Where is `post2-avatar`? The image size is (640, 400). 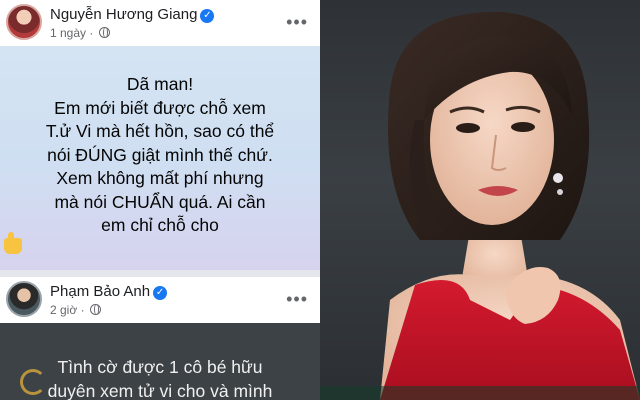 post2-avatar is located at coordinates (24, 299).